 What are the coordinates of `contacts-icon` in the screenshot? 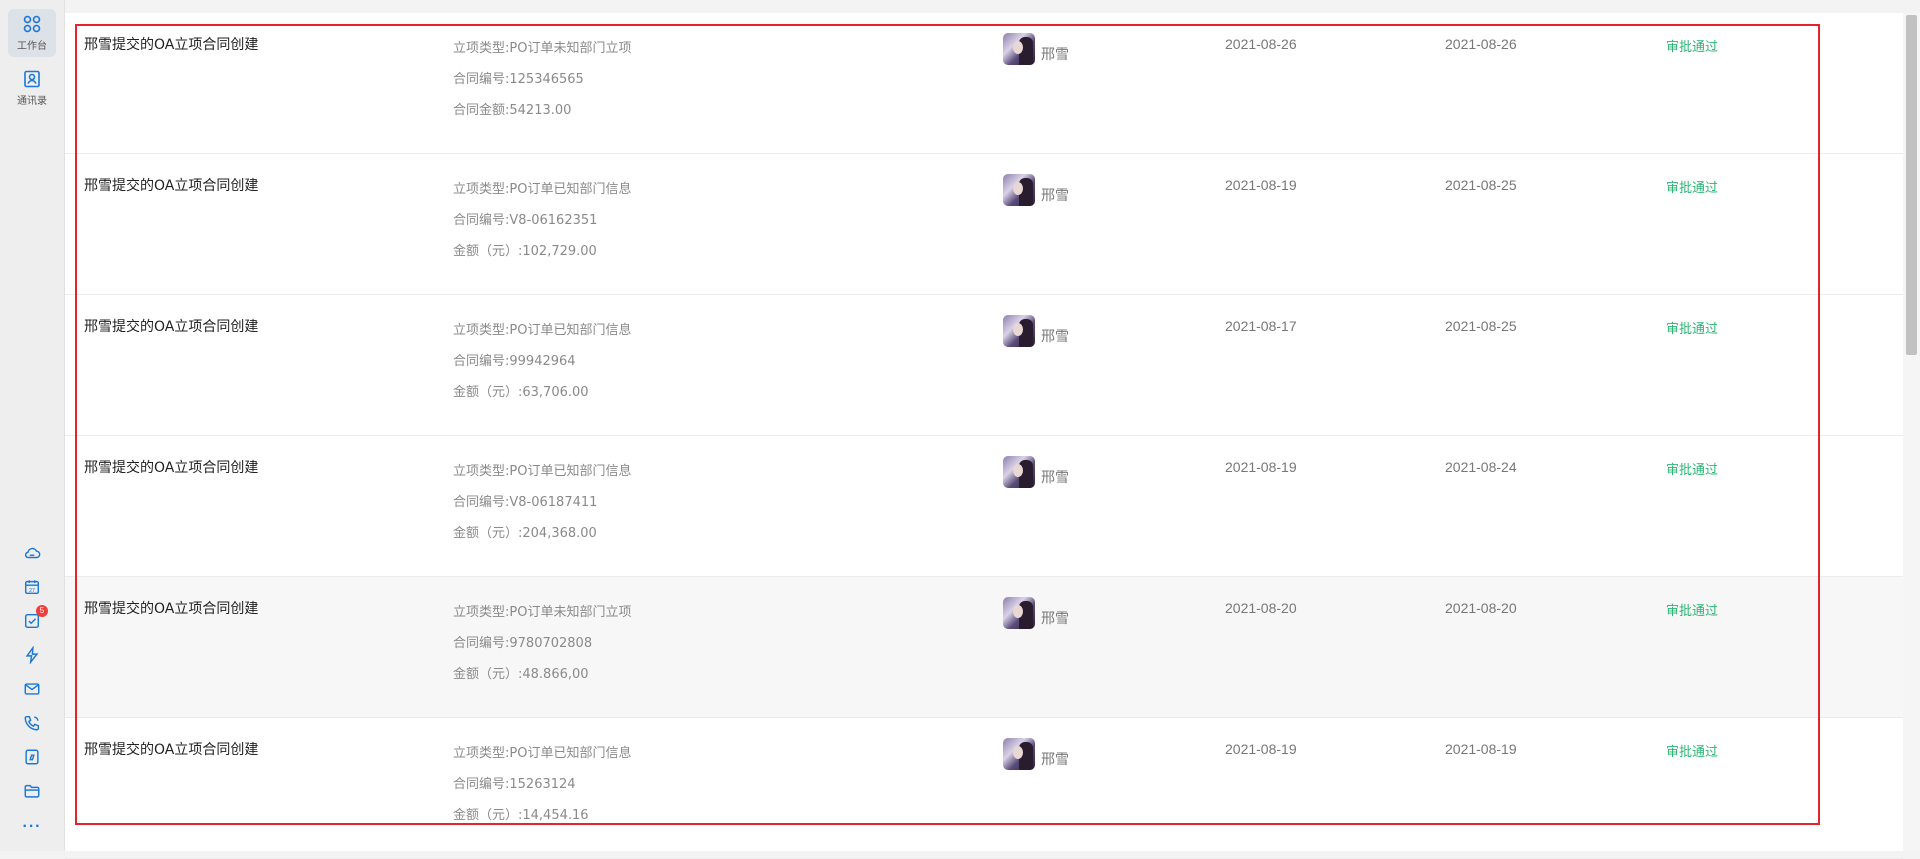 It's located at (32, 79).